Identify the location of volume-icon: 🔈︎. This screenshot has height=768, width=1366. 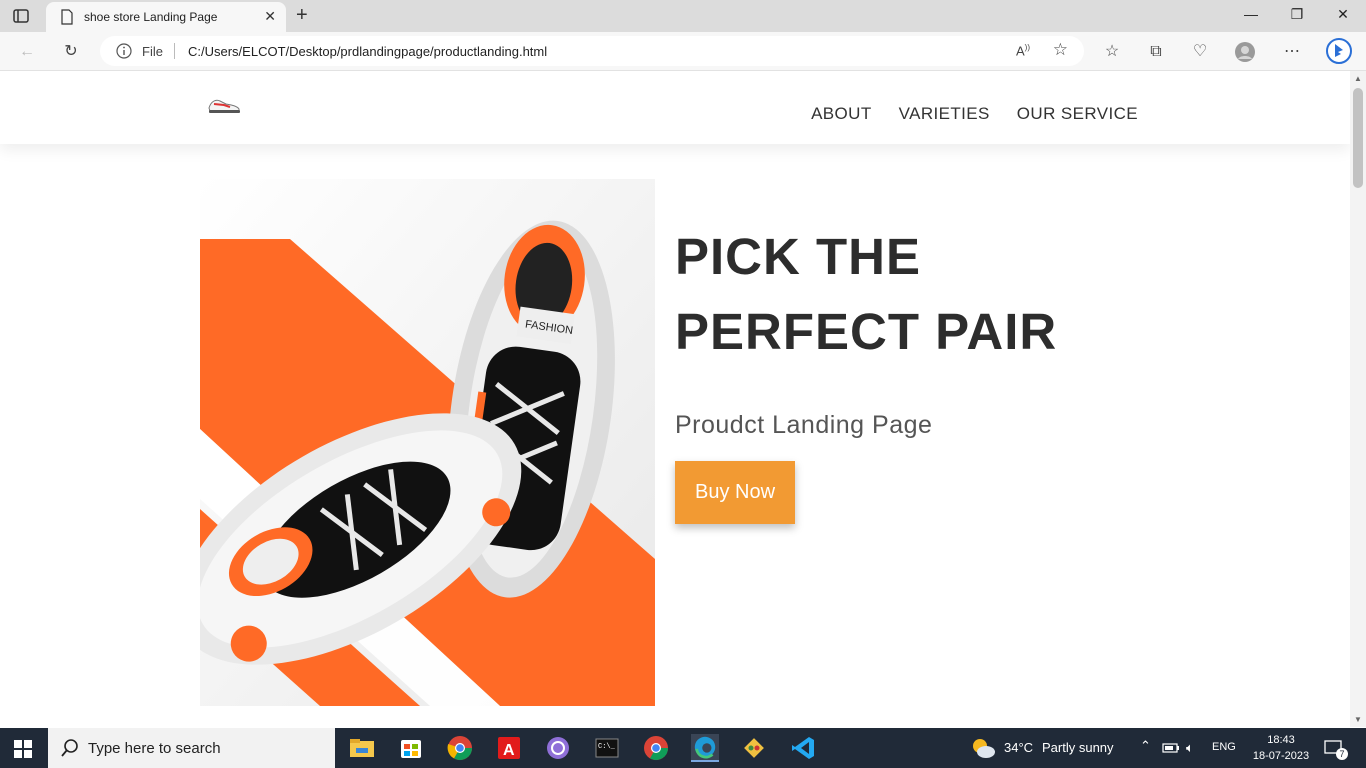
(1190, 748).